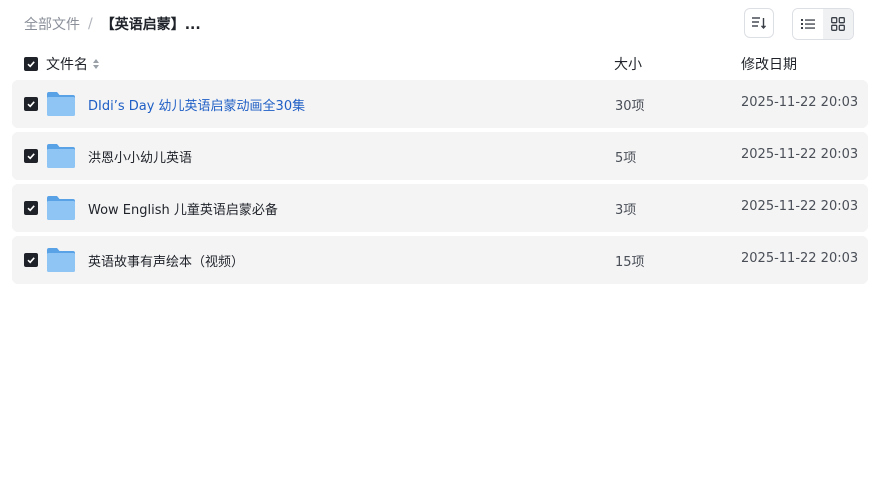 The height and width of the screenshot is (495, 878). I want to click on header-name: 文件名, so click(73, 64).